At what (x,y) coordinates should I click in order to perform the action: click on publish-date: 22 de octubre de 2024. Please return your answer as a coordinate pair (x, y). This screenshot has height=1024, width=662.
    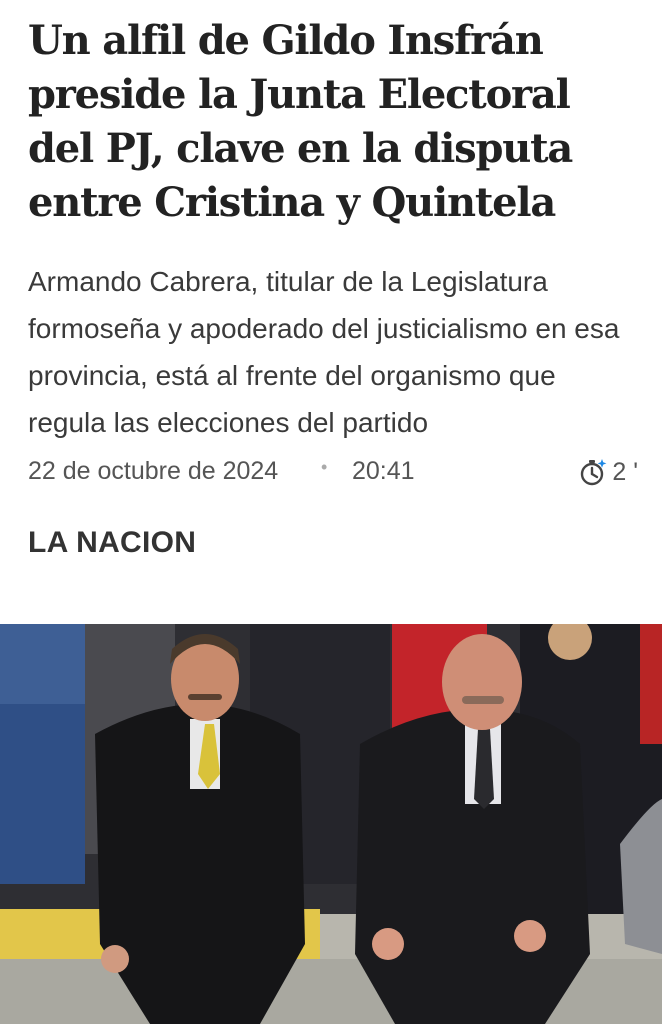
    Looking at the image, I should click on (153, 471).